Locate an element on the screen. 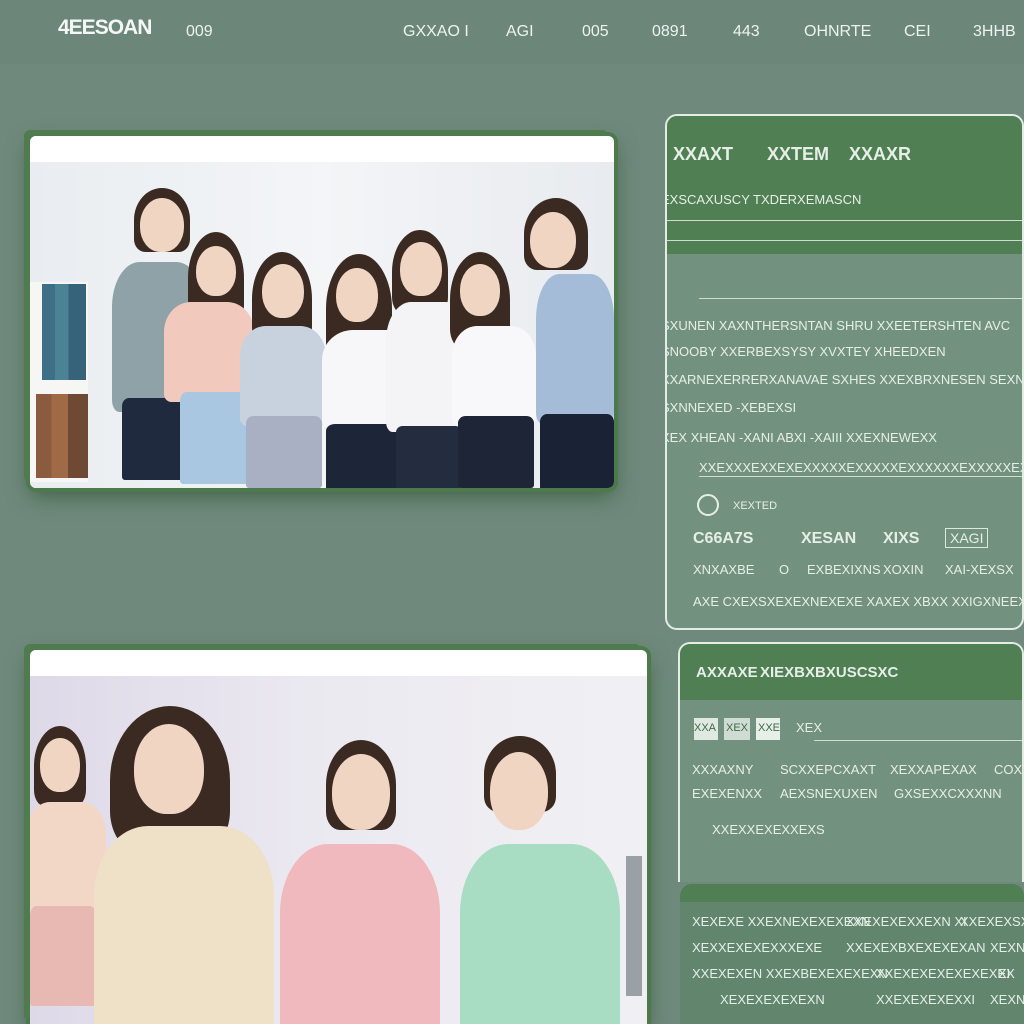 This screenshot has height=1024, width=1024. panel-cell: XXEXEXSX is located at coordinates (992, 921).